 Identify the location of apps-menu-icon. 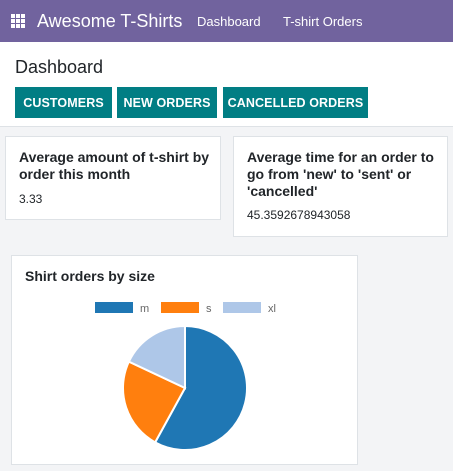
(18, 21).